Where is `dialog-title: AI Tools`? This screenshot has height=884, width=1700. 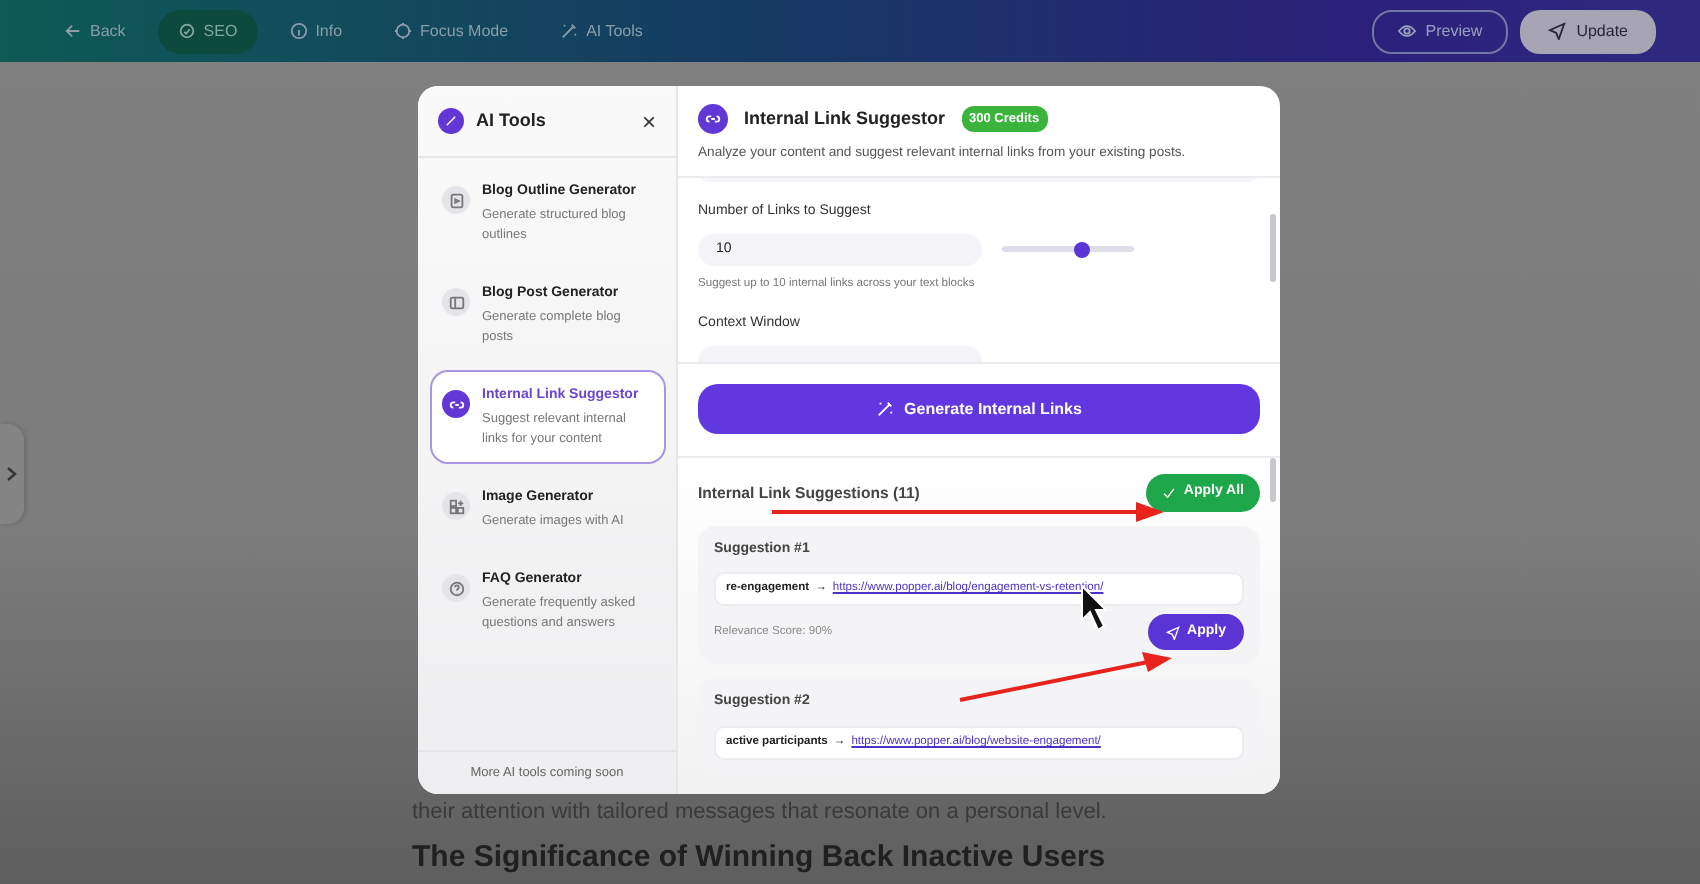
dialog-title: AI Tools is located at coordinates (511, 120).